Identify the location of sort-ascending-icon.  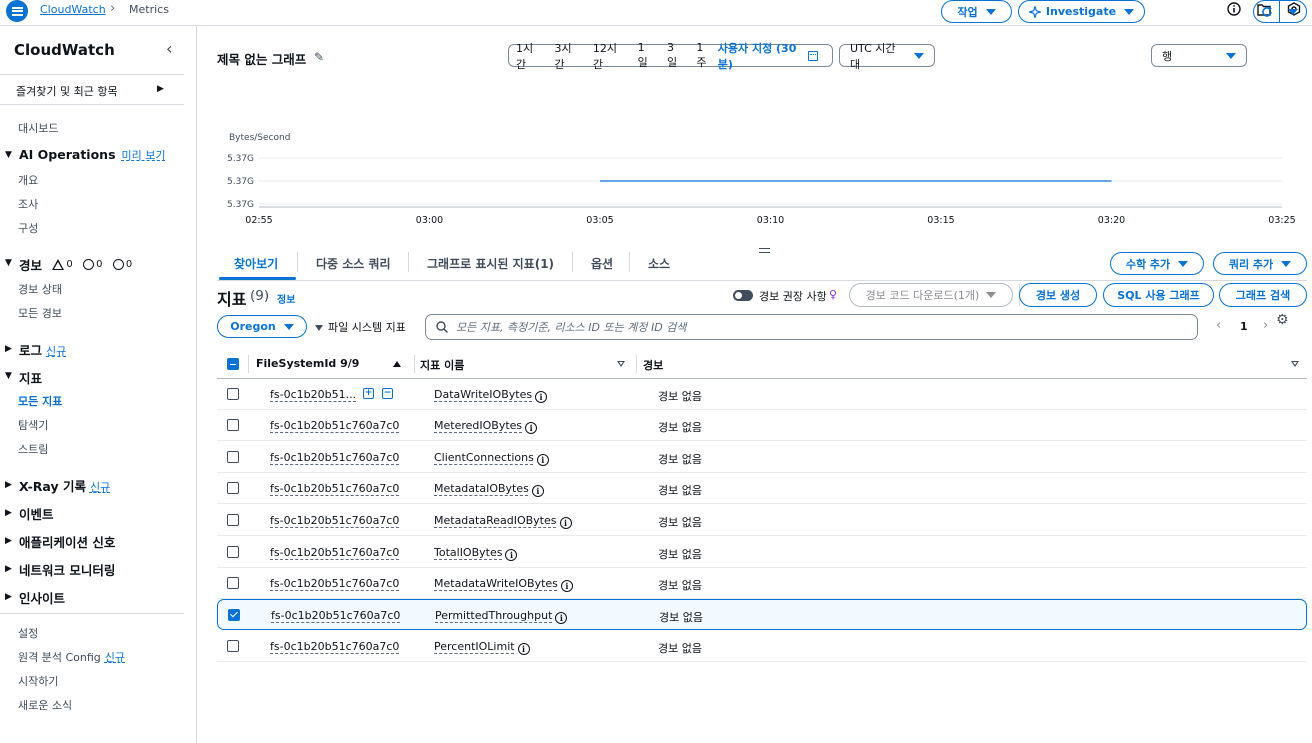
(397, 364).